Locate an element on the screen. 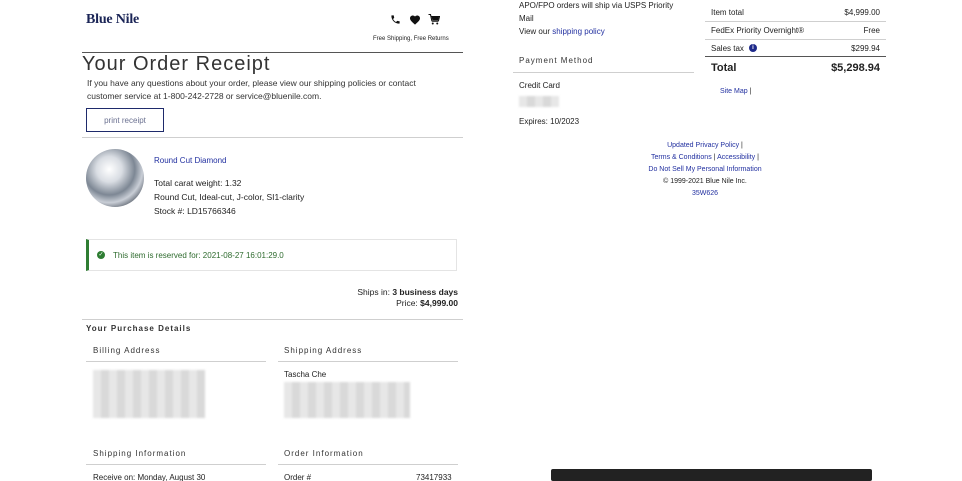  page-title: Your Order Receipt is located at coordinates (176, 64).